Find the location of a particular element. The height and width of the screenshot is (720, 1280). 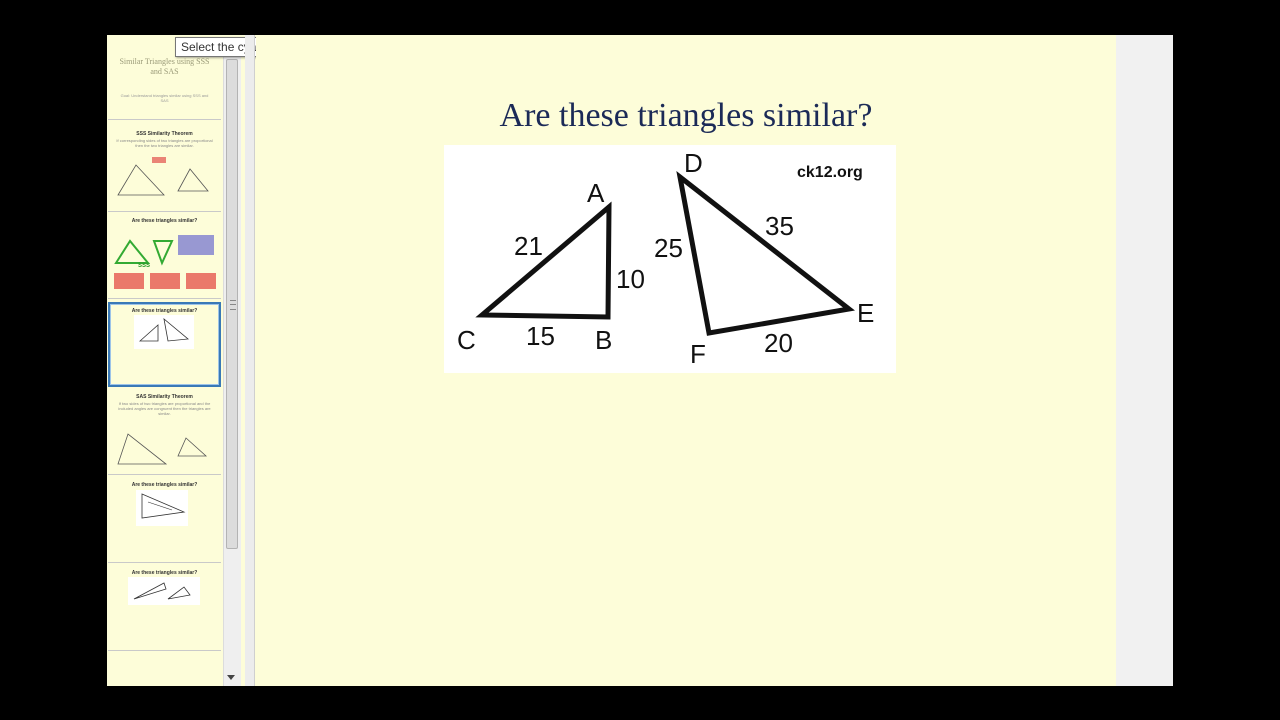

side-label-ac: 21 is located at coordinates (528, 246).